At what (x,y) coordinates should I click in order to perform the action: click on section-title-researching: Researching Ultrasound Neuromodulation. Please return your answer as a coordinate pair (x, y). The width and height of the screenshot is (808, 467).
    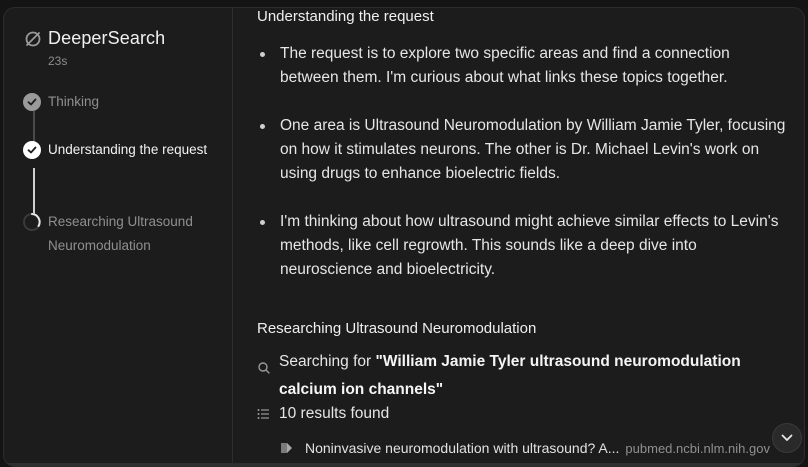
    Looking at the image, I should click on (397, 328).